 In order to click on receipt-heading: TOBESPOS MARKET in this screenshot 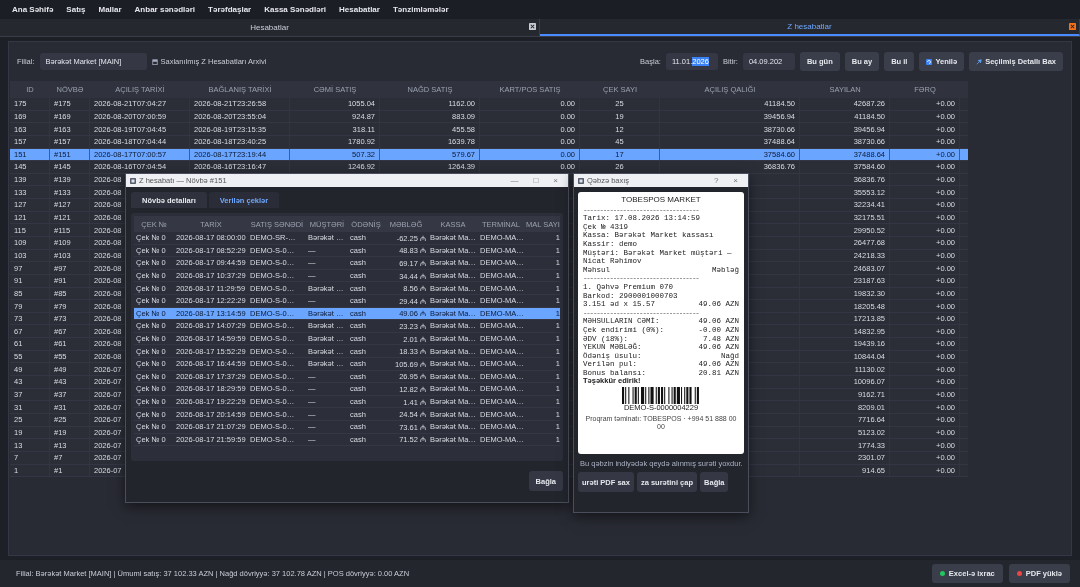, I will do `click(661, 200)`.